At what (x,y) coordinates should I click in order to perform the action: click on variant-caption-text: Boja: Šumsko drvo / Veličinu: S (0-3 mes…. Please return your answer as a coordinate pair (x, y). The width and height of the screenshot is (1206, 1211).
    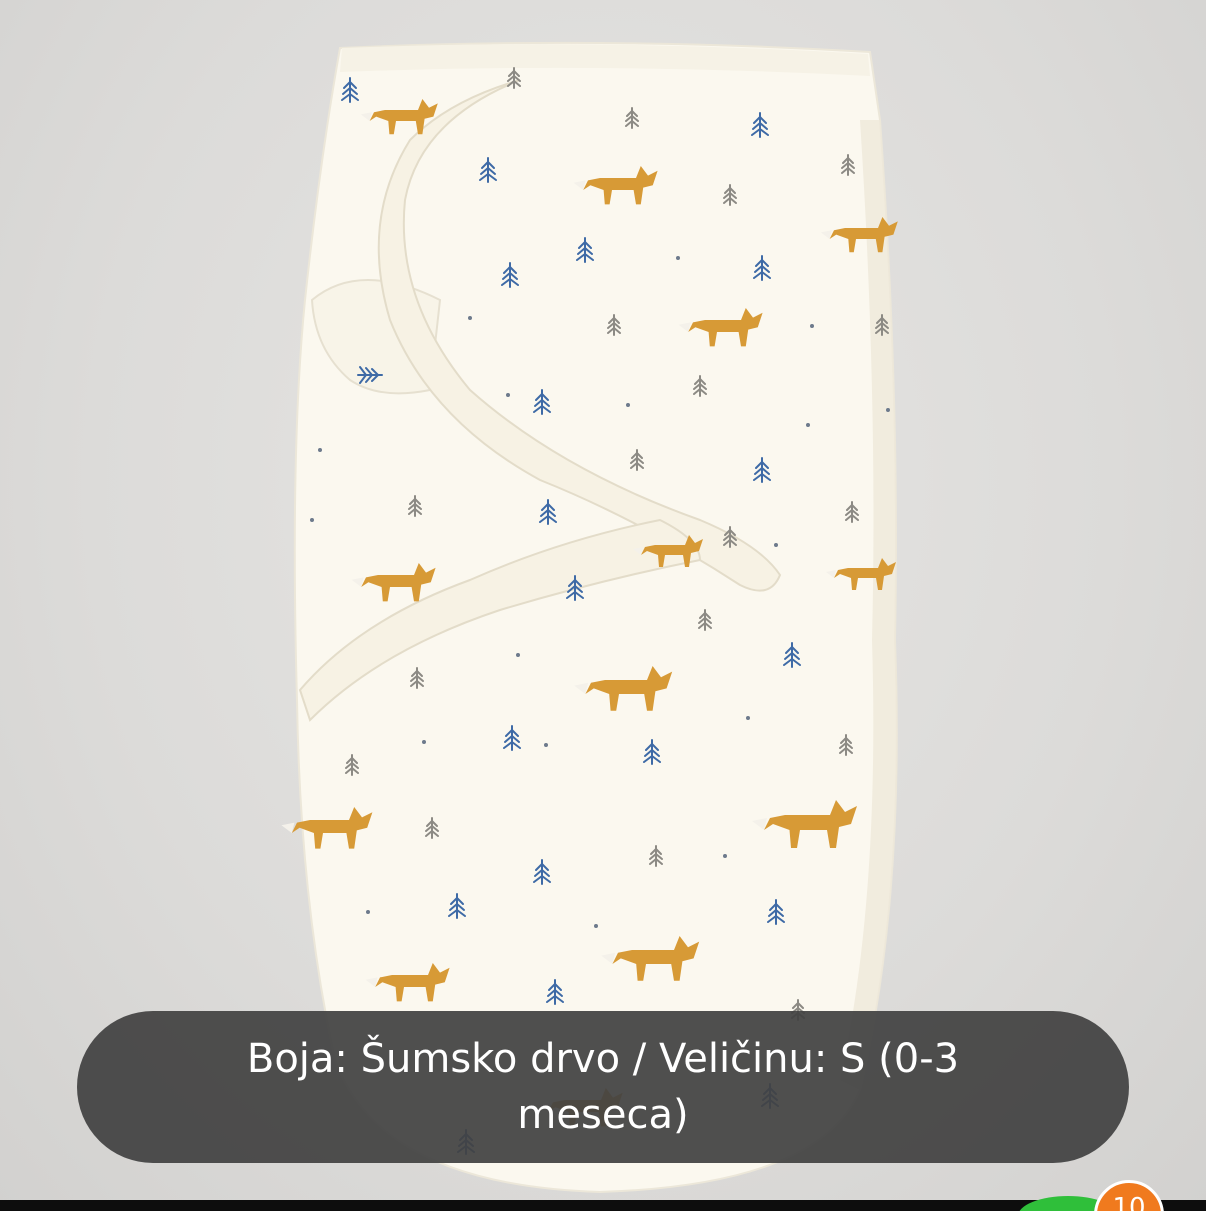
    Looking at the image, I should click on (603, 1087).